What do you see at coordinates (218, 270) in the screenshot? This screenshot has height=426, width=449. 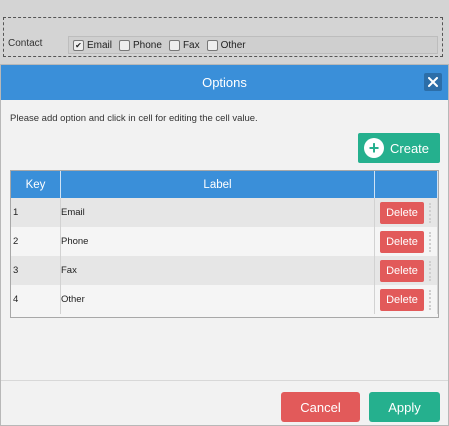 I see `cell-label: Fax` at bounding box center [218, 270].